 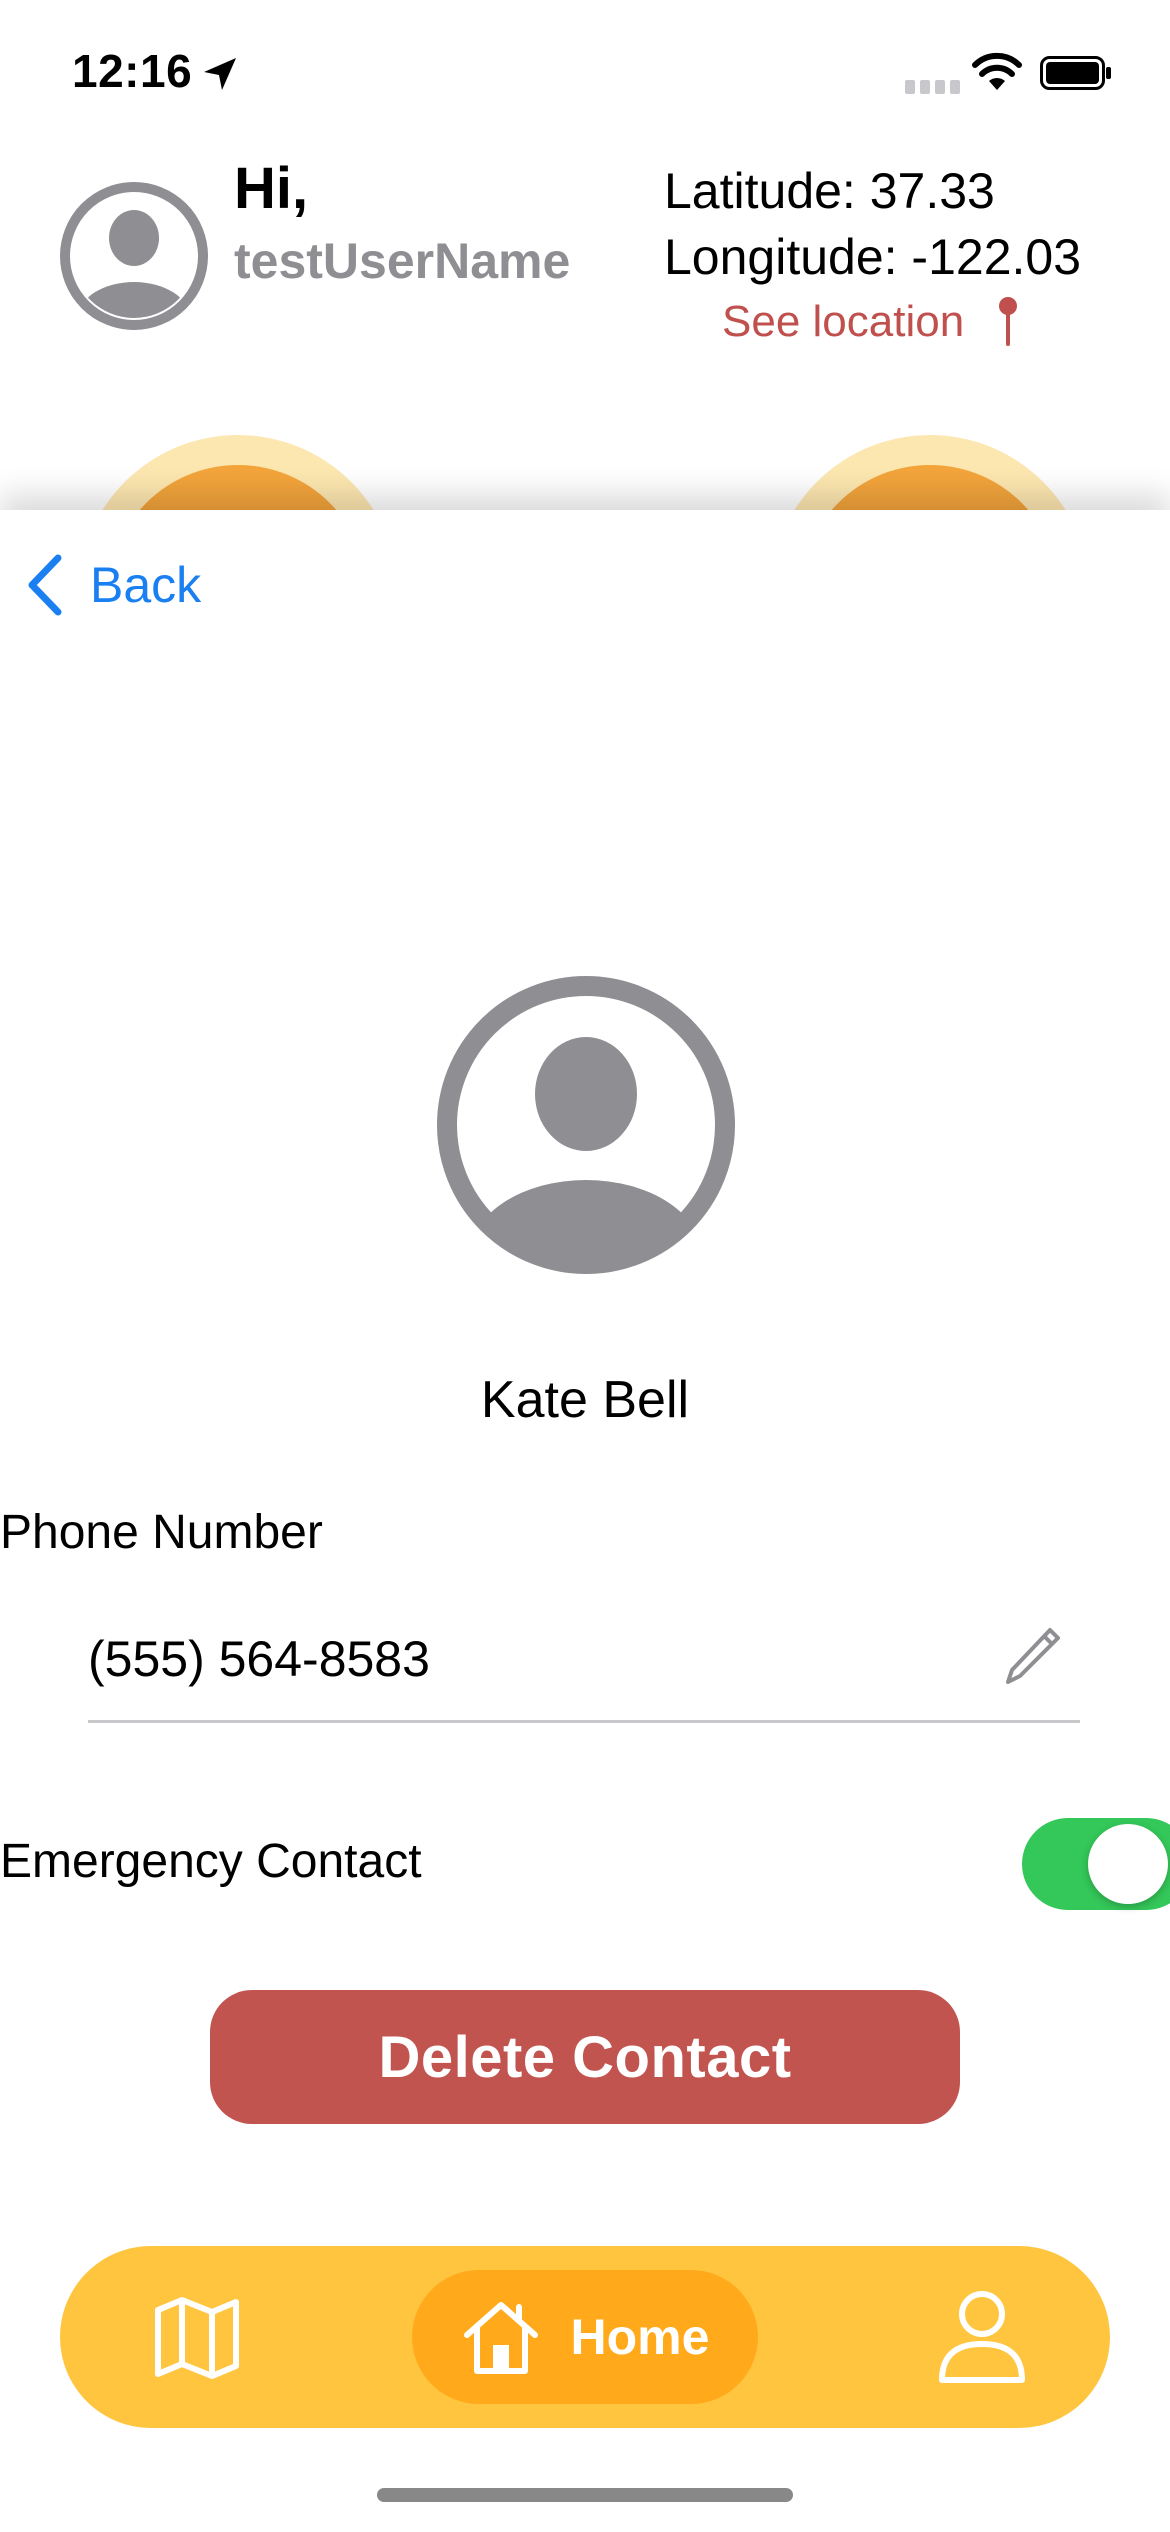 I want to click on status-time: 12:16, so click(x=132, y=71).